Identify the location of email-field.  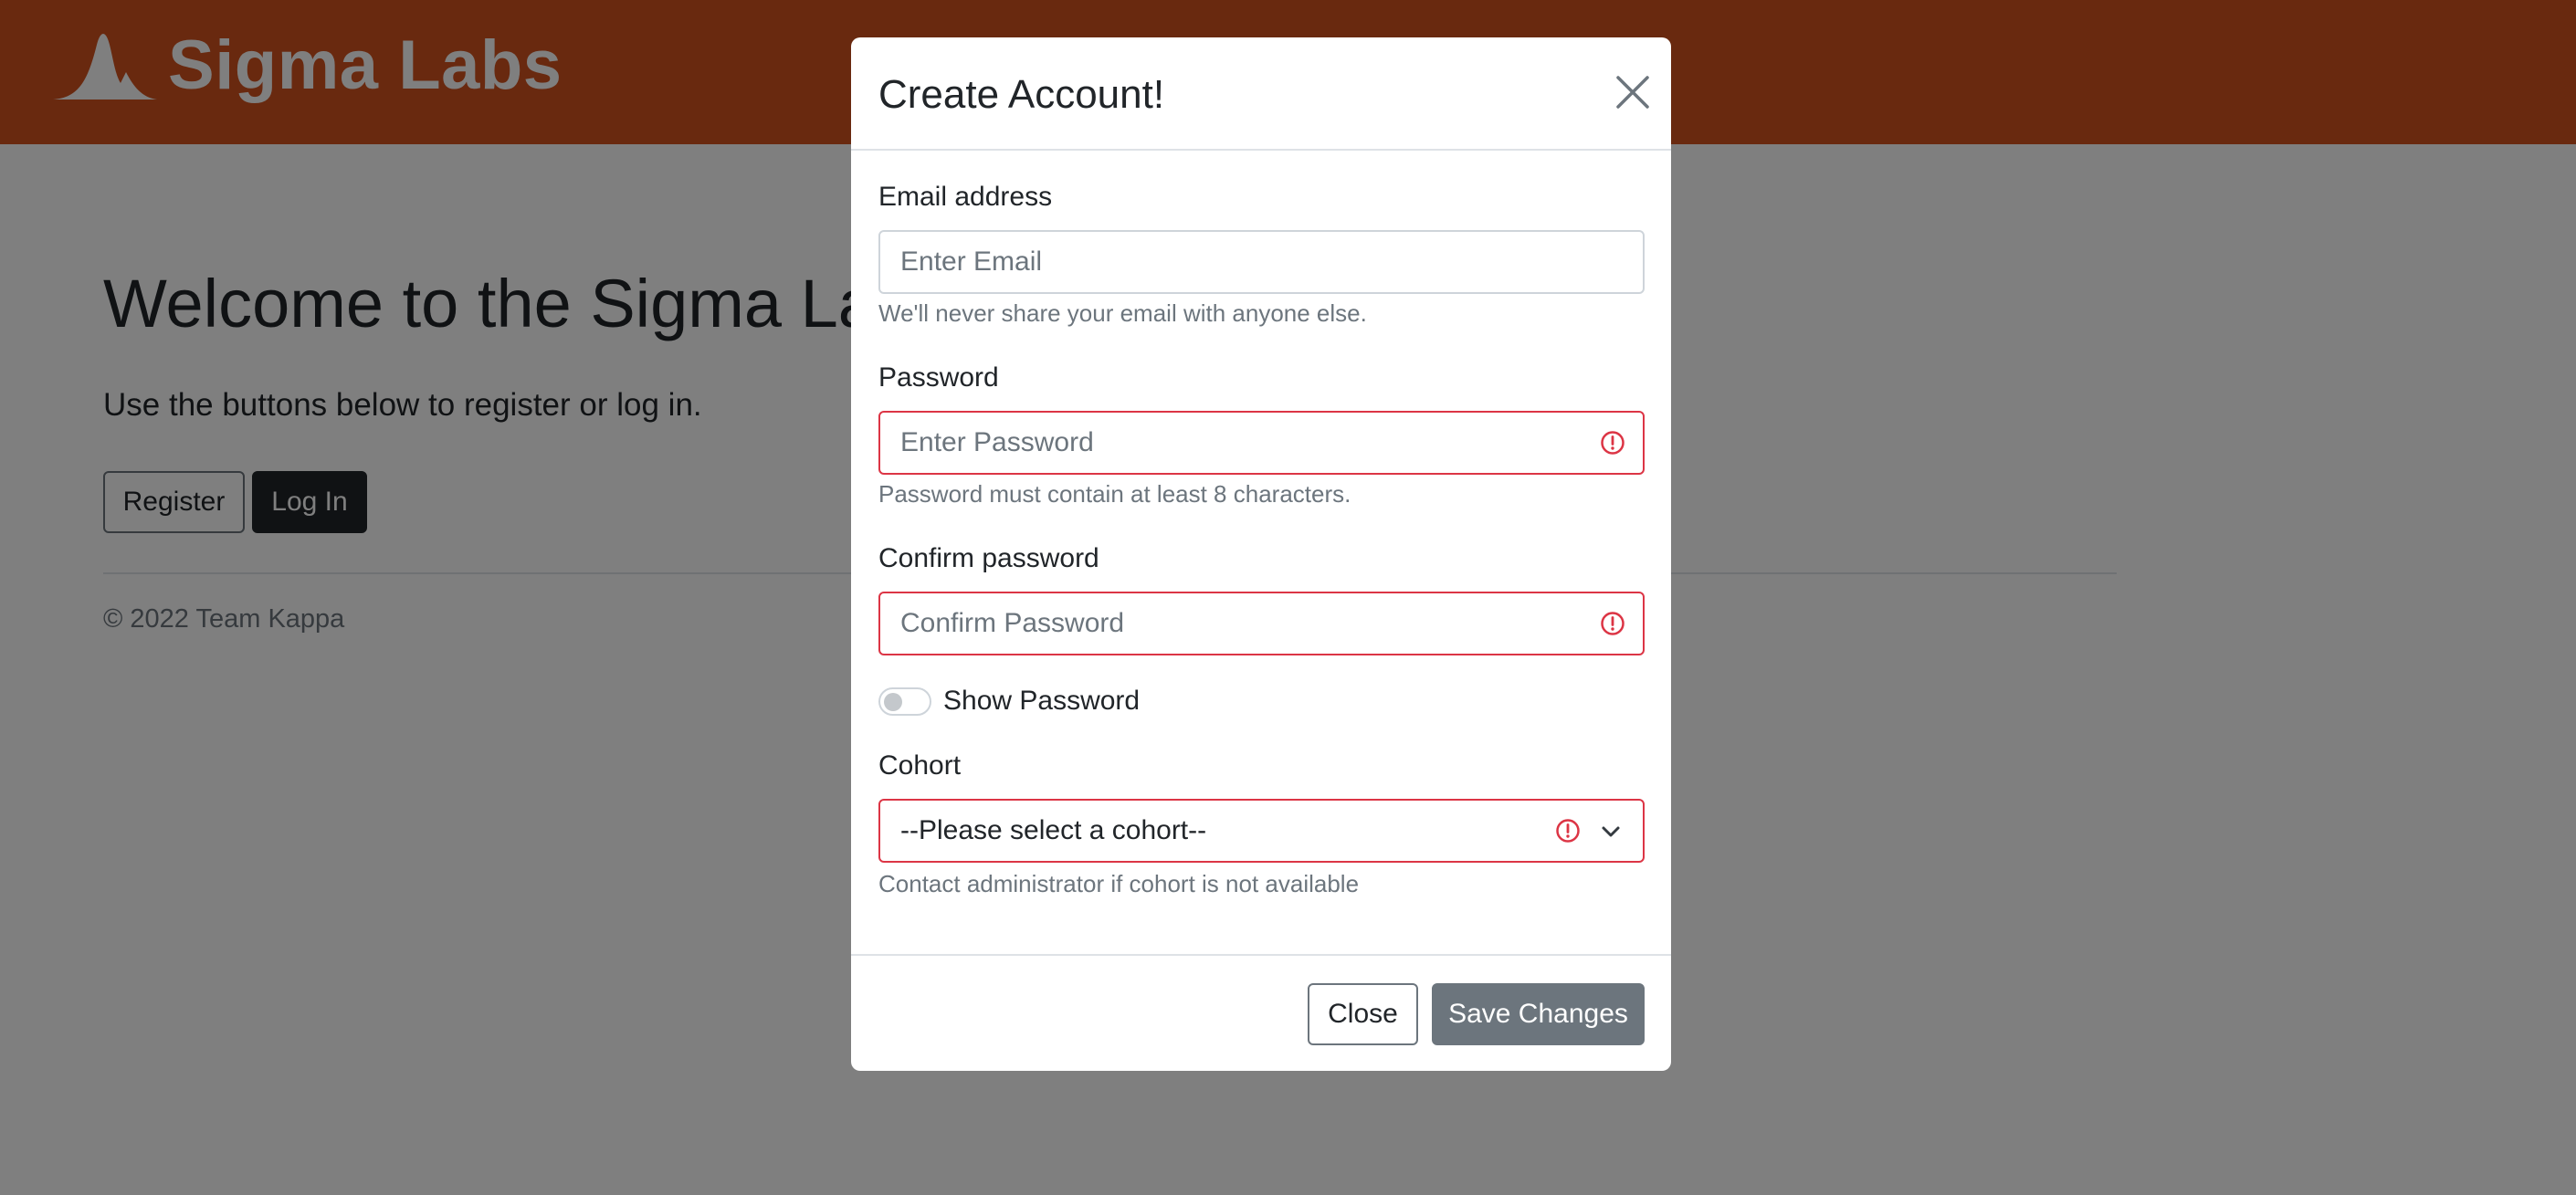
(1261, 262).